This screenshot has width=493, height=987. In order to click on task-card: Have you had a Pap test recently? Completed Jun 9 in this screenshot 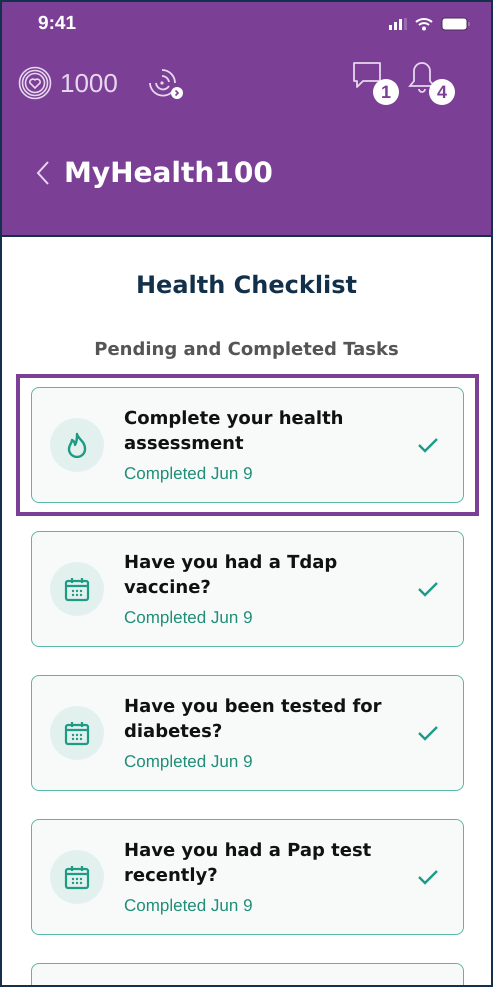, I will do `click(247, 877)`.